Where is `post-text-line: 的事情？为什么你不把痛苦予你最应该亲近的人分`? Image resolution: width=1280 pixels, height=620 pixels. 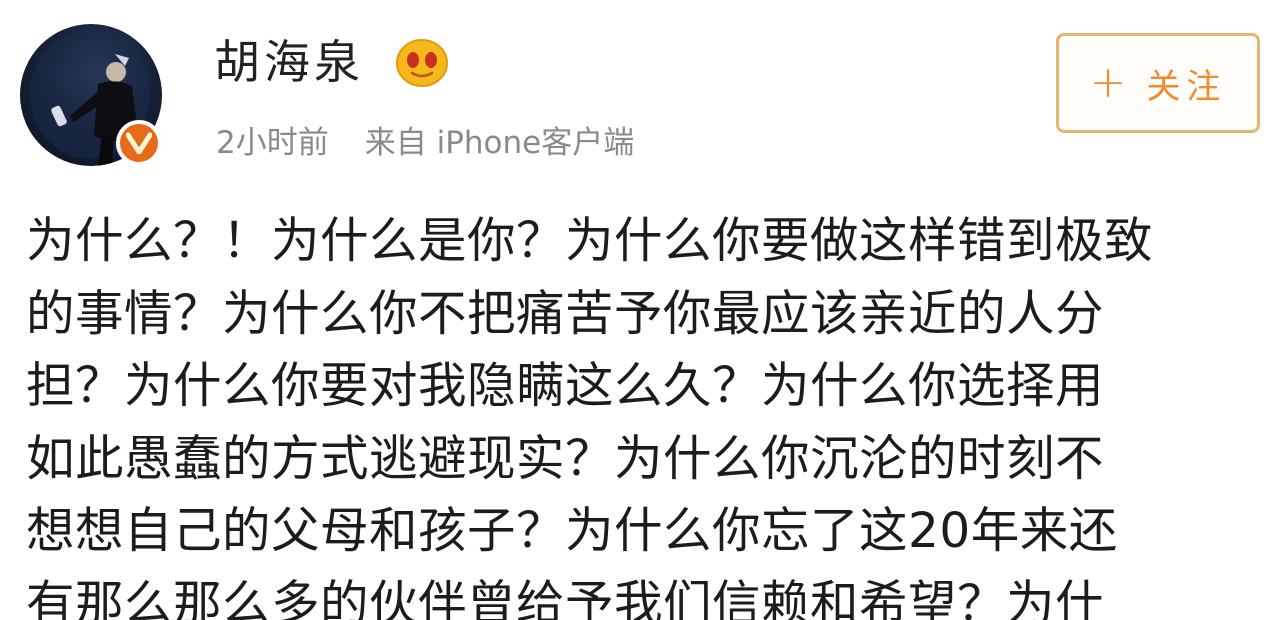 post-text-line: 的事情？为什么你不把痛苦予你最应该亲近的人分 is located at coordinates (565, 313).